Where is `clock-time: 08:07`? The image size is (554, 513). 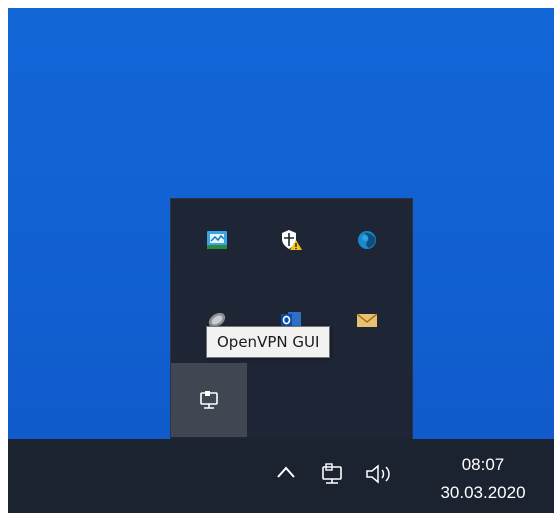
clock-time: 08:07 is located at coordinates (483, 464).